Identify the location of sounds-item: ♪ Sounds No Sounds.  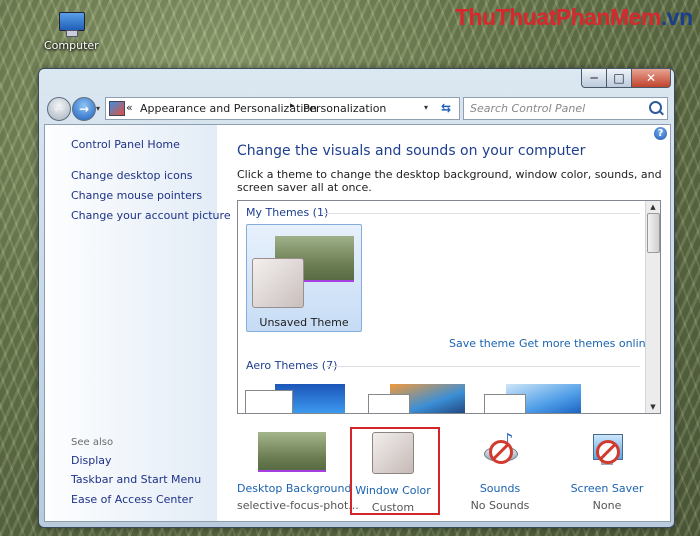
(500, 468).